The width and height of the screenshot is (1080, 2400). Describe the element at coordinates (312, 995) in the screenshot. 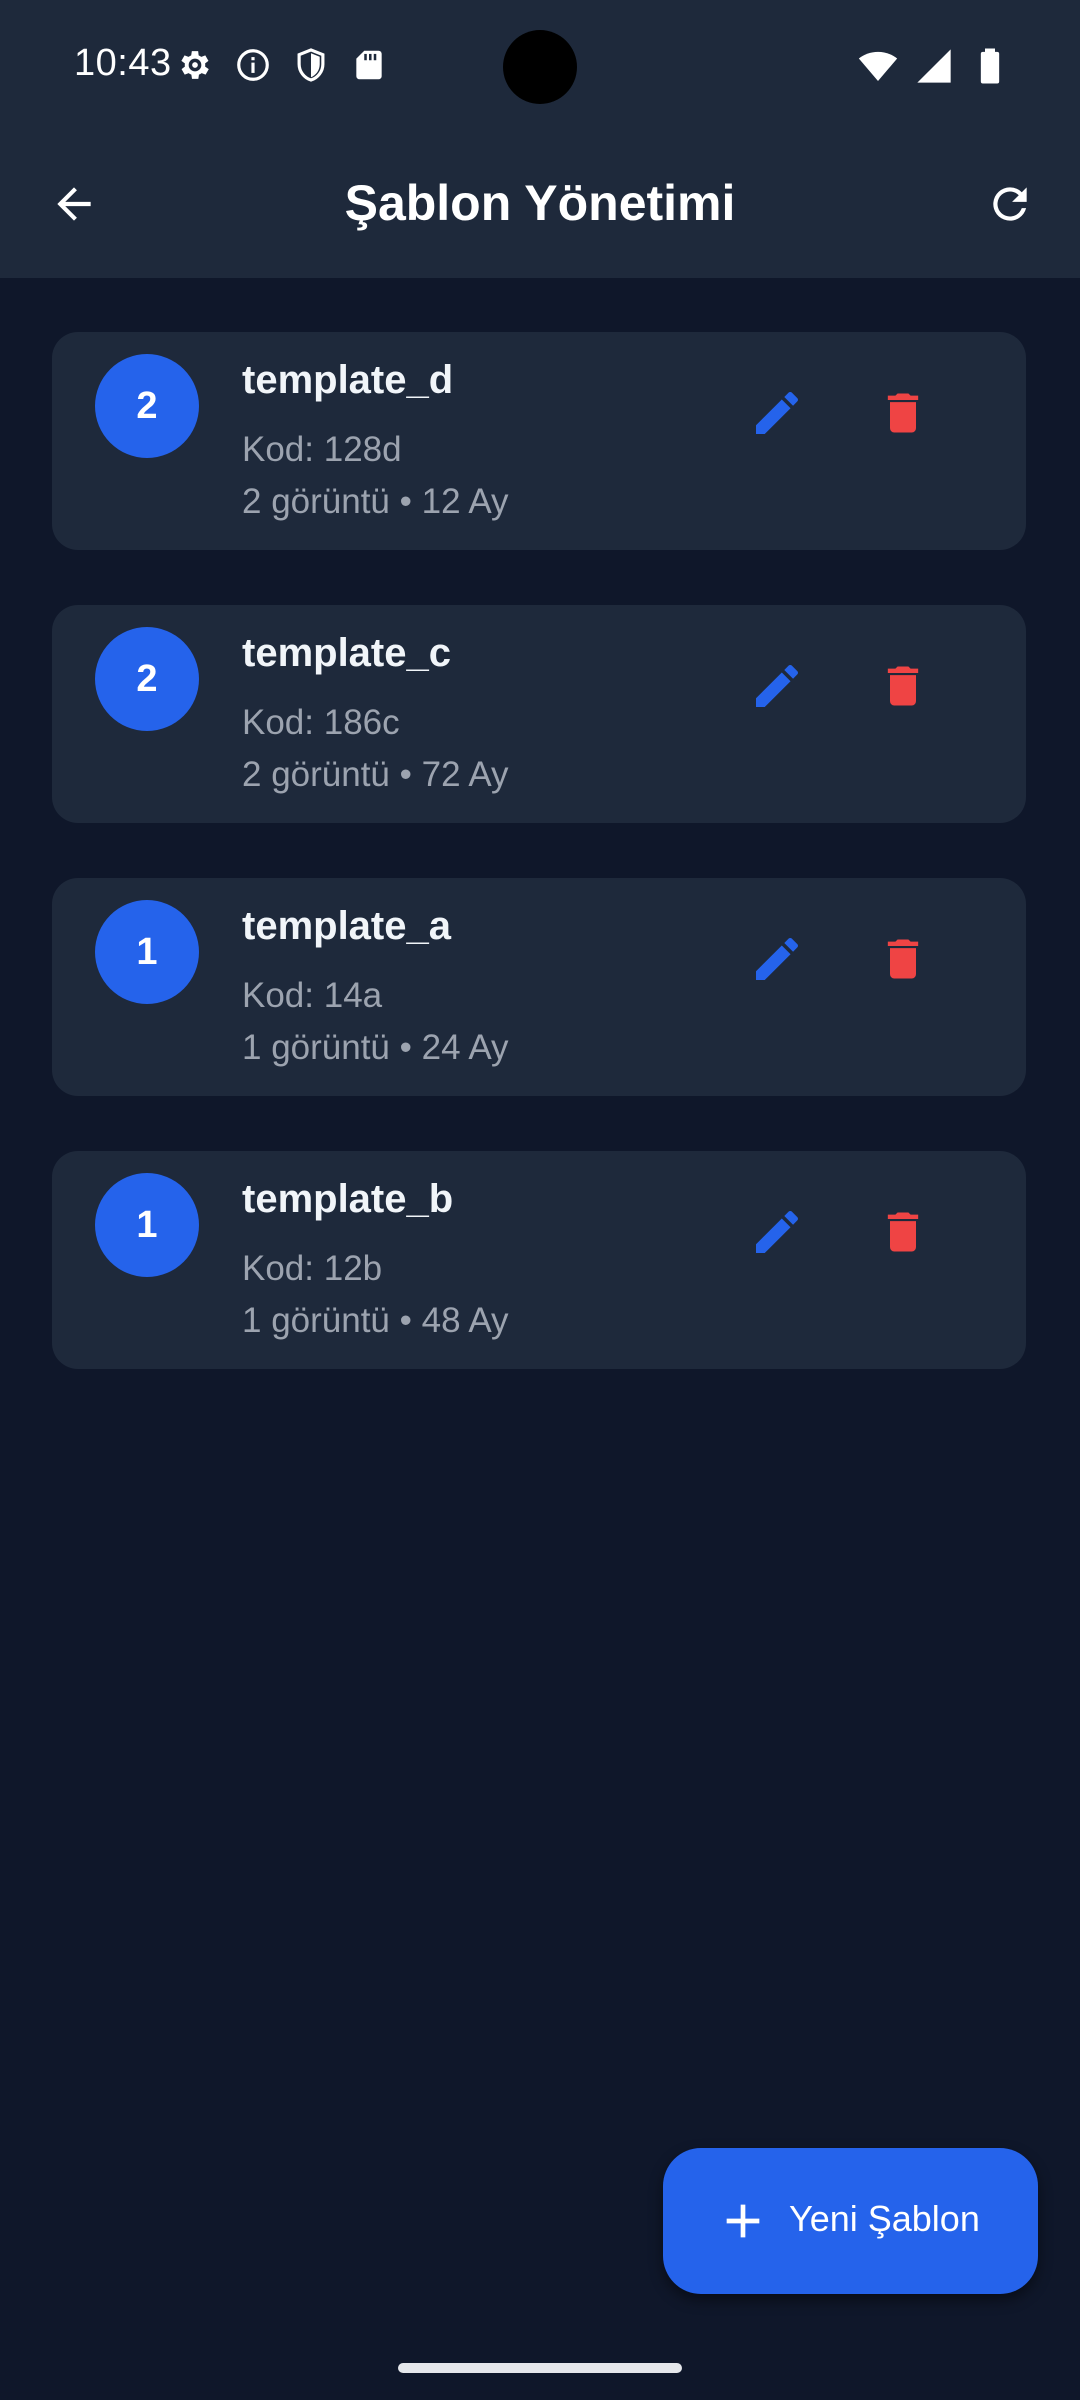

I see `template-code: Kod: 14a` at that location.